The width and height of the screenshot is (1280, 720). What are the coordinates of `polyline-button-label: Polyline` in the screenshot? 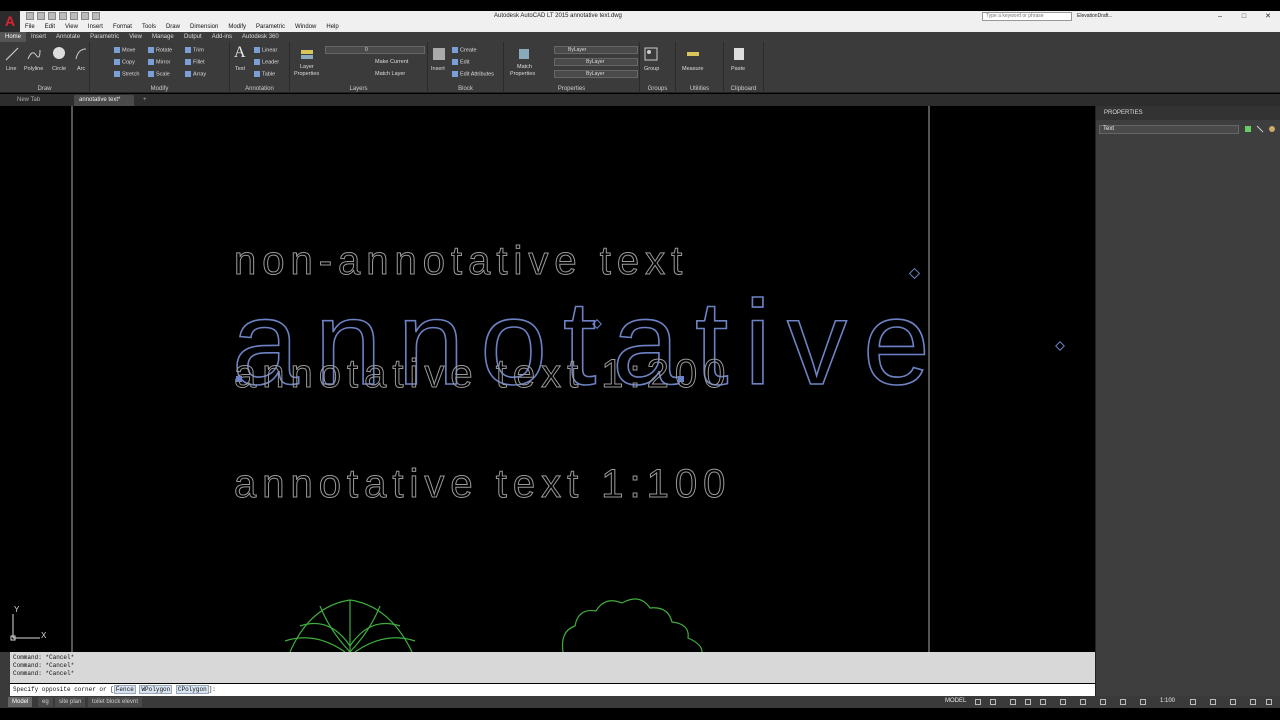 It's located at (33, 69).